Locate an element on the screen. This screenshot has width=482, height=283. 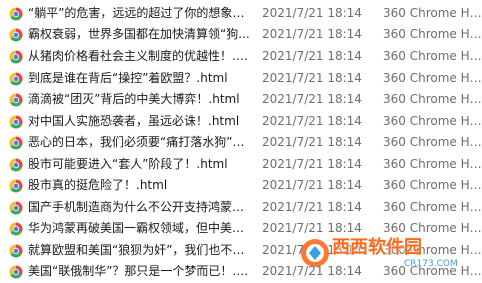
file-name: 美国“联俄制华”？那只是一个梦而已！.html is located at coordinates (139, 271).